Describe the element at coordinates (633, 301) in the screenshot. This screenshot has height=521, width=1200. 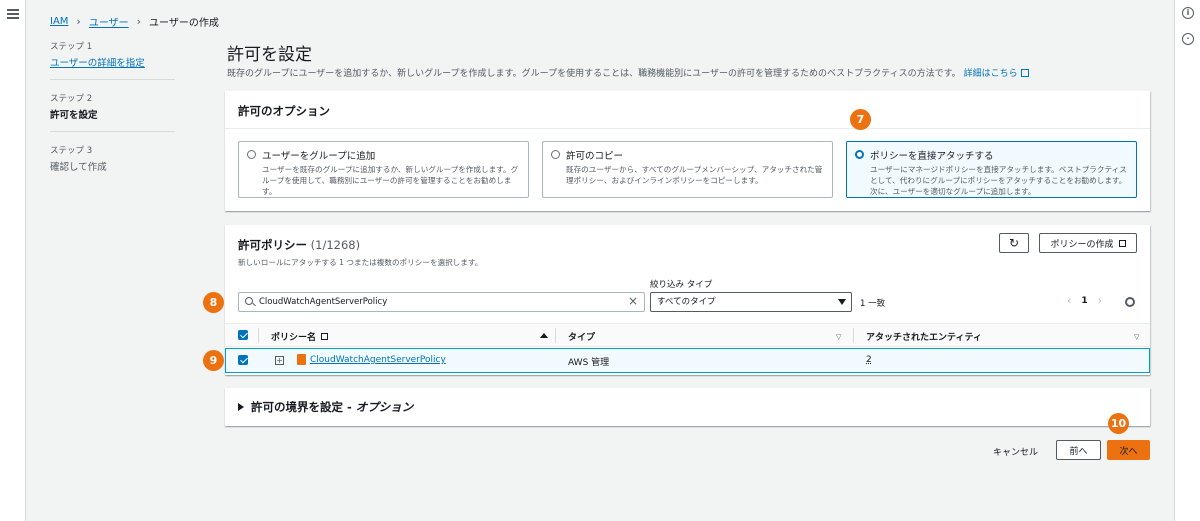
I see `close-icon: ×` at that location.